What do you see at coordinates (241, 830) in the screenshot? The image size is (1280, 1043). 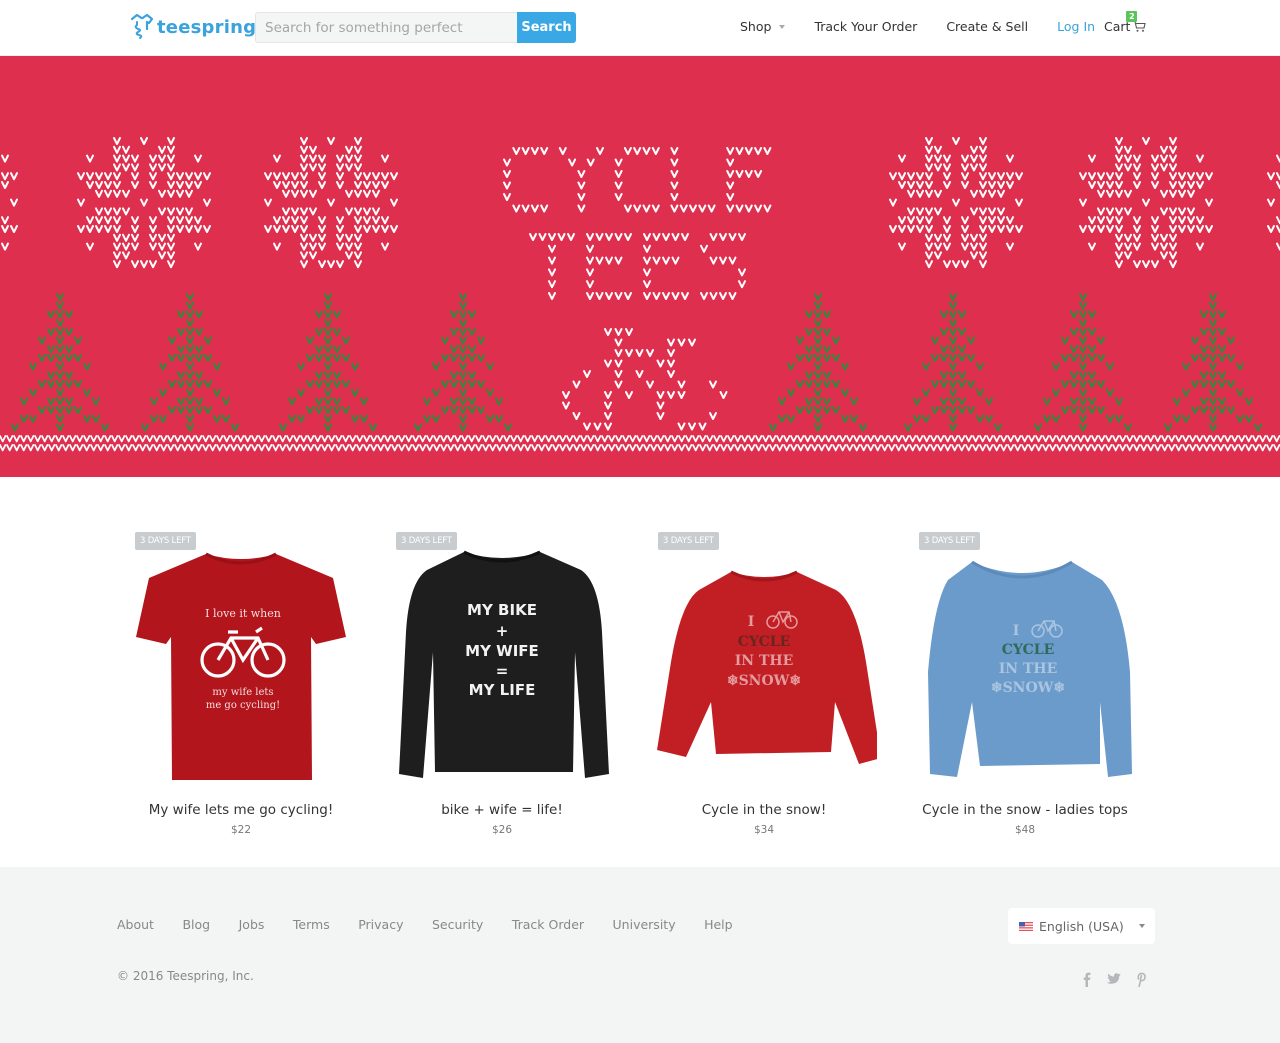 I see `product-price: $22` at bounding box center [241, 830].